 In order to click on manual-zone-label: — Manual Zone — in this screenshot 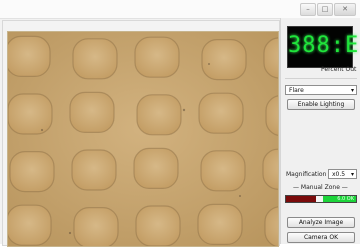, I will do `click(320, 187)`.